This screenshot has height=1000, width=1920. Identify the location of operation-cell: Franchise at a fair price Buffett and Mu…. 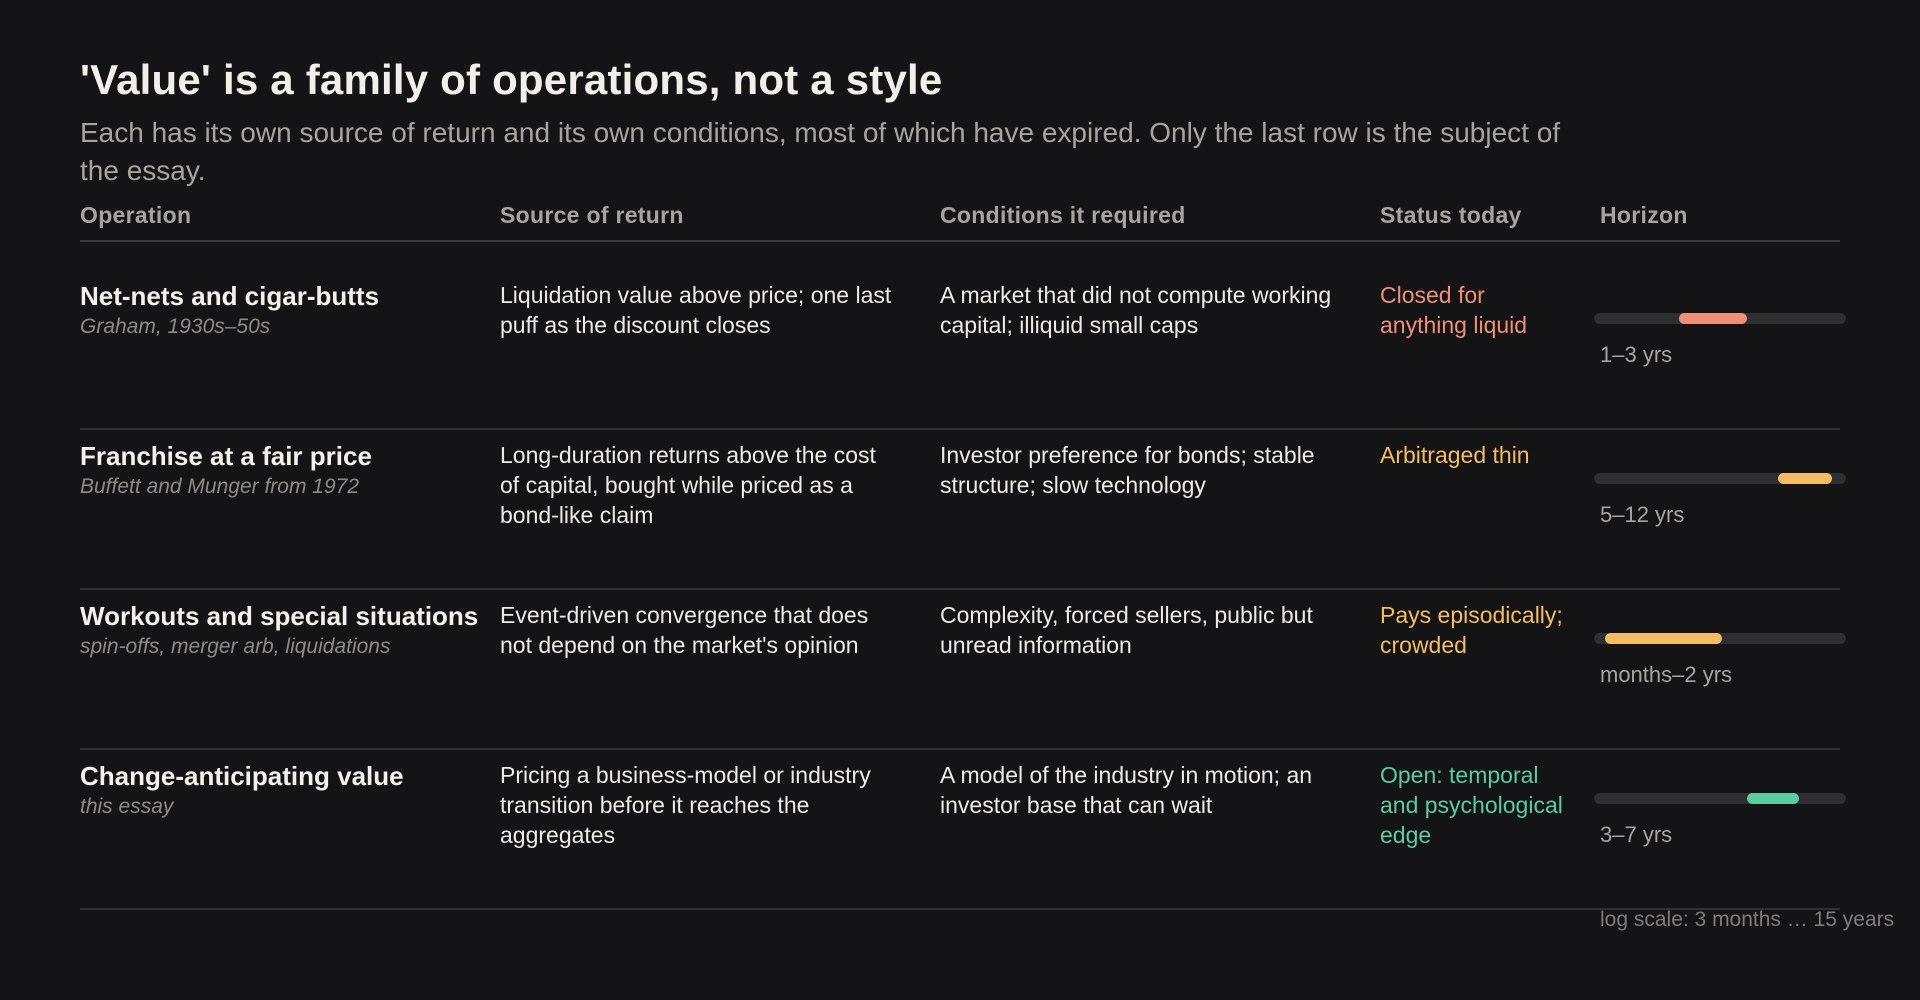
(290, 471).